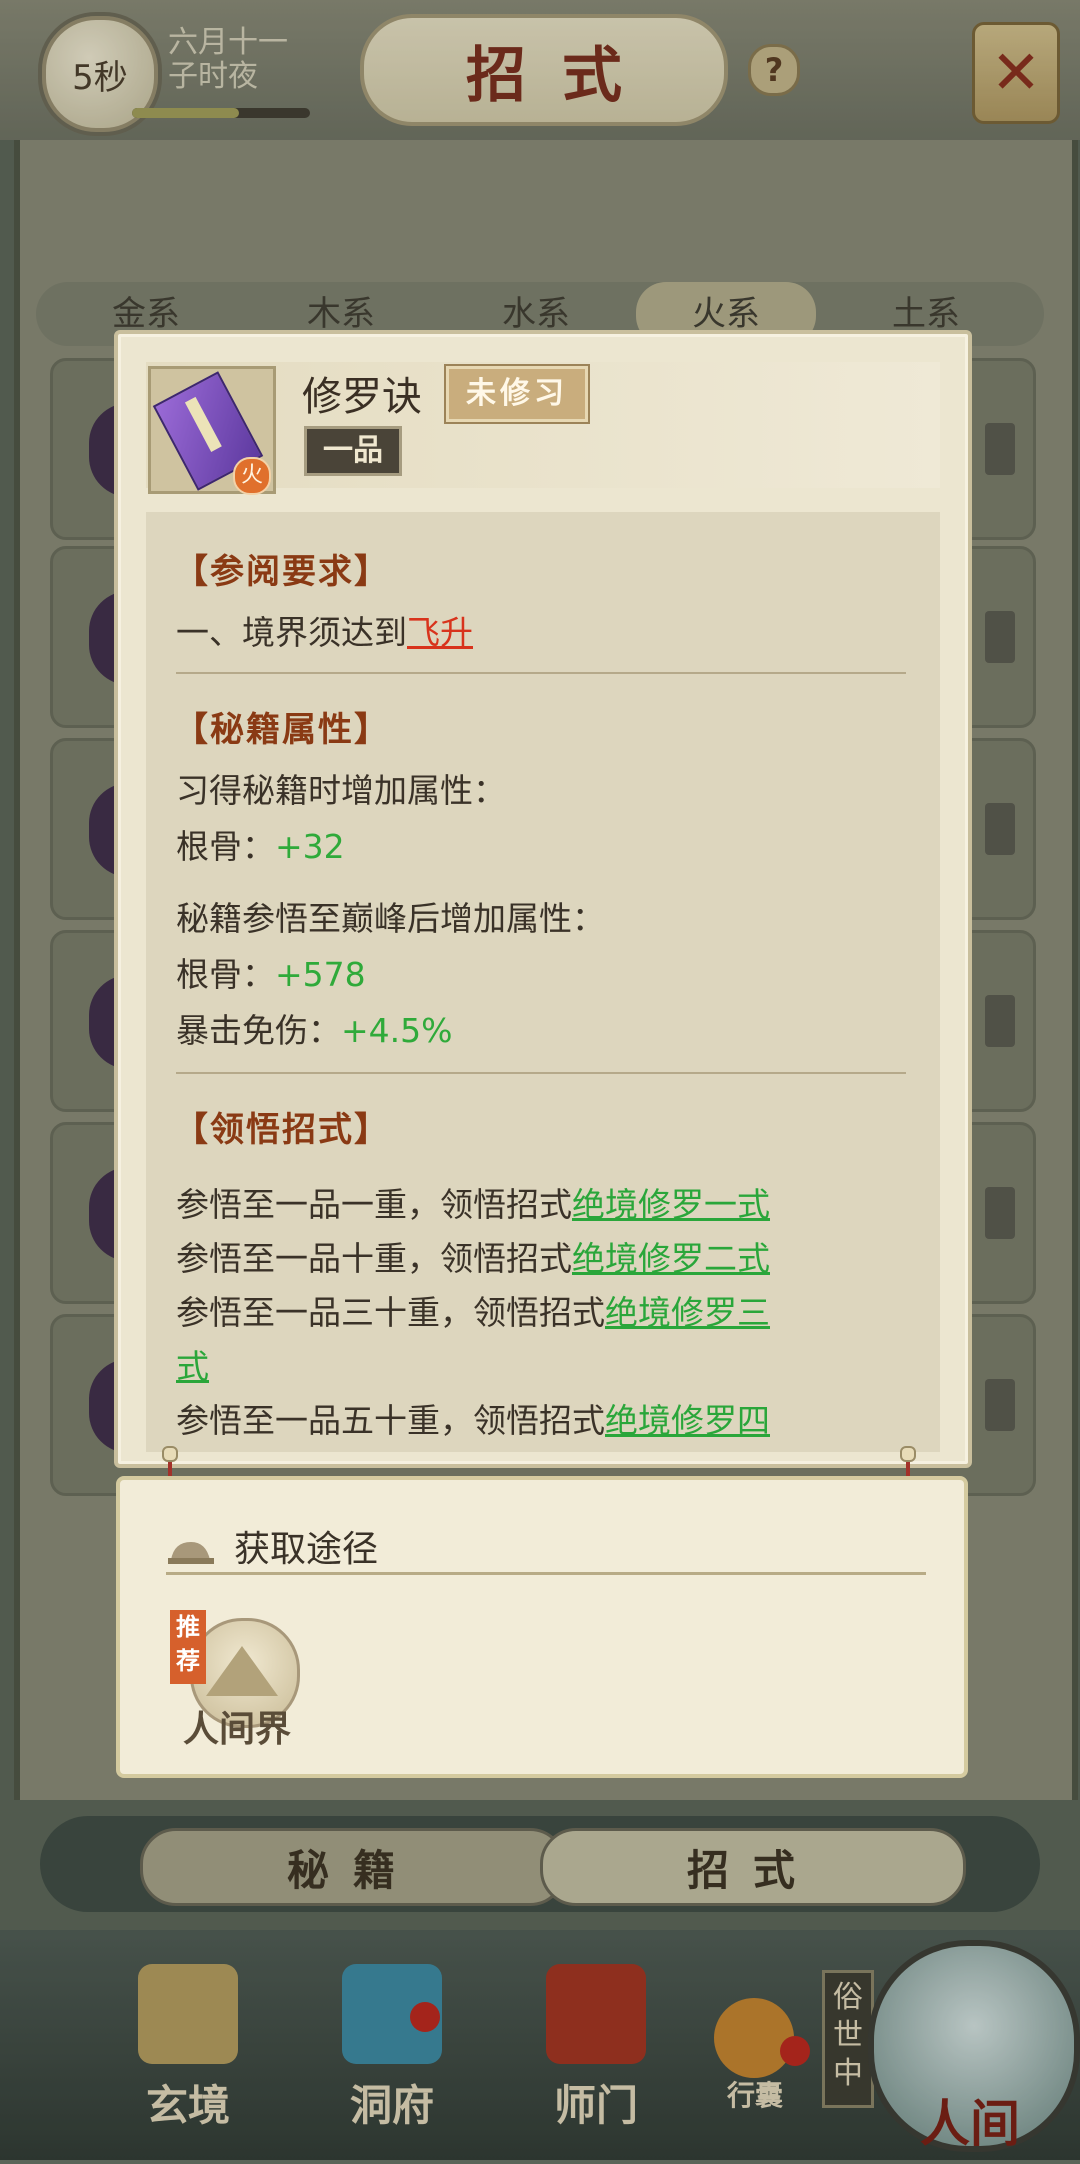 The height and width of the screenshot is (2164, 1080). I want to click on skill-name: 修罗诀, so click(362, 397).